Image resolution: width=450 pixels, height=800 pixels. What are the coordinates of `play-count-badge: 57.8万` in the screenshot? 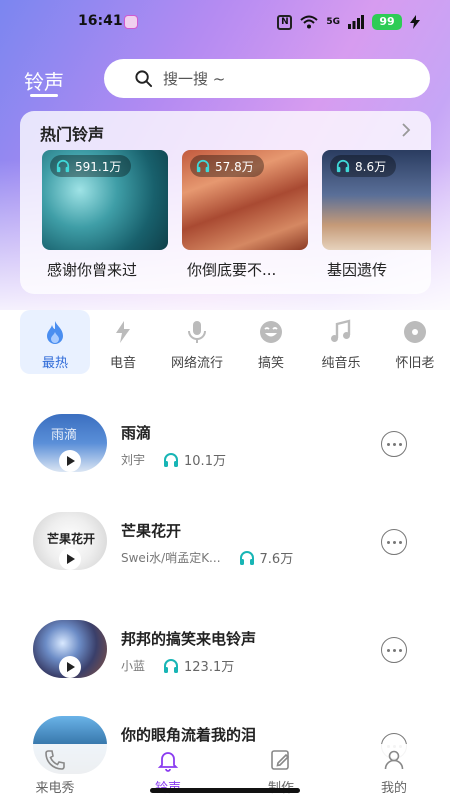 It's located at (227, 166).